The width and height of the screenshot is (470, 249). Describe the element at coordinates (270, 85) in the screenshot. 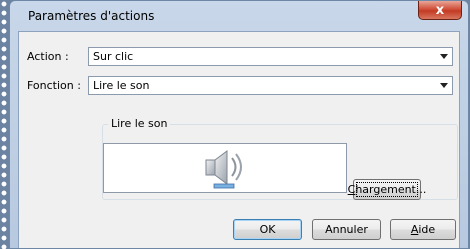

I see `function-dropdown: Lire le son` at that location.